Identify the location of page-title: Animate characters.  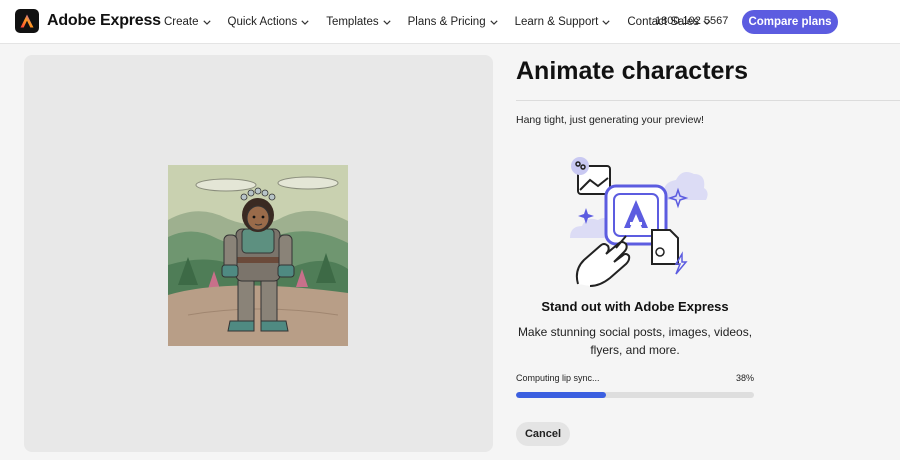
(632, 71).